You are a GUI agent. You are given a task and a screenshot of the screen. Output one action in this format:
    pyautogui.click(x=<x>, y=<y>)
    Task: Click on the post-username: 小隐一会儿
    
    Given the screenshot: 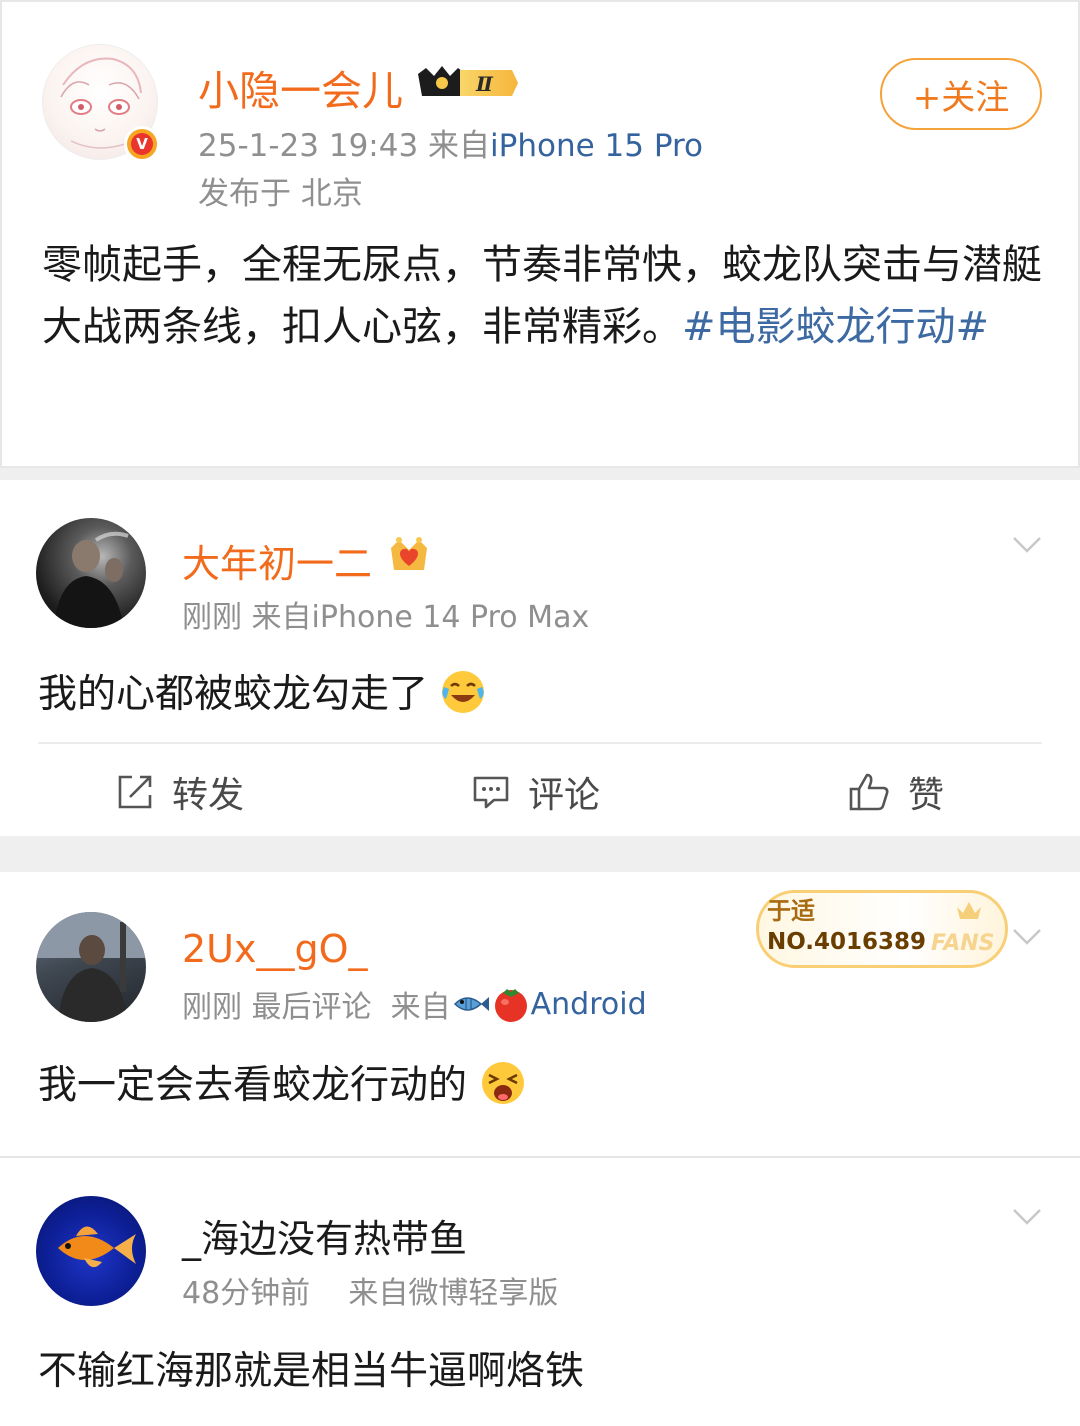 What is the action you would take?
    pyautogui.click(x=300, y=87)
    